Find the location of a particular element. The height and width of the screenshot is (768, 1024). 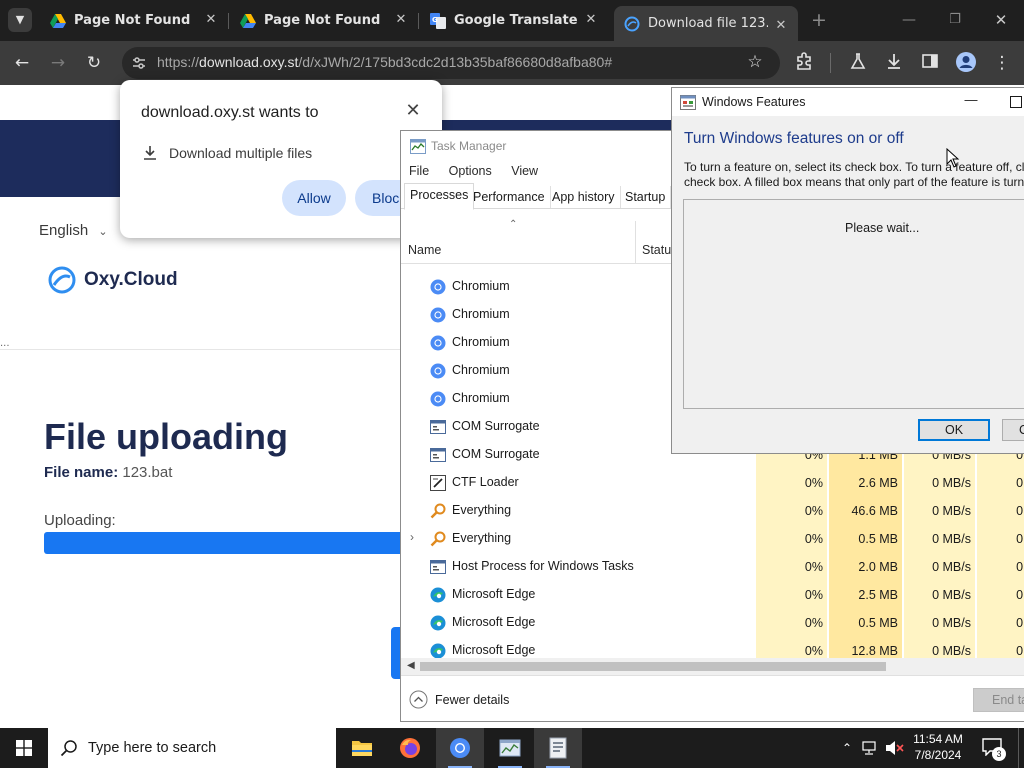

network-icon is located at coordinates (871, 748).